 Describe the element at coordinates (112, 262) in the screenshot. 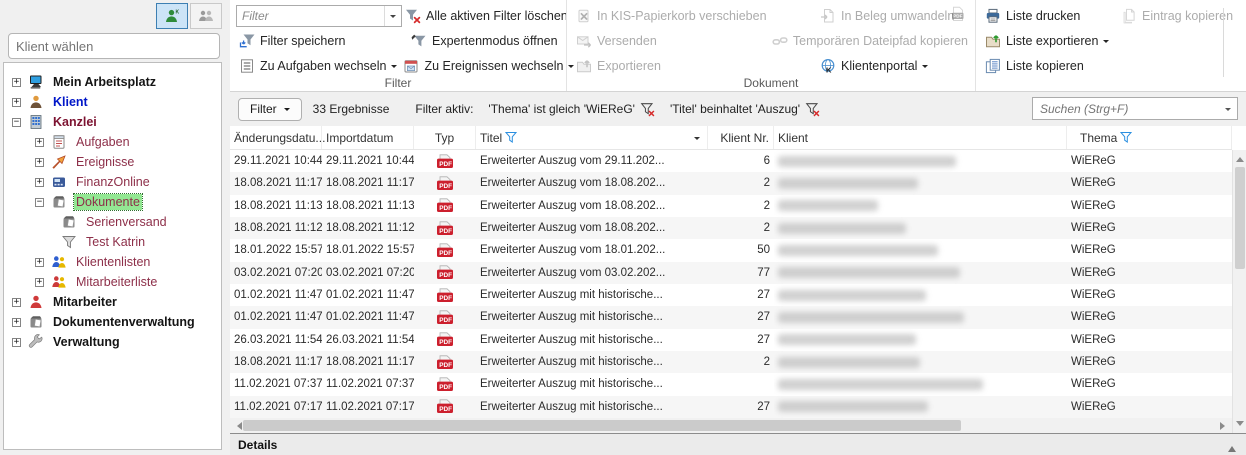

I see `tree-item-klientenlisten: + Klientenlisten` at that location.